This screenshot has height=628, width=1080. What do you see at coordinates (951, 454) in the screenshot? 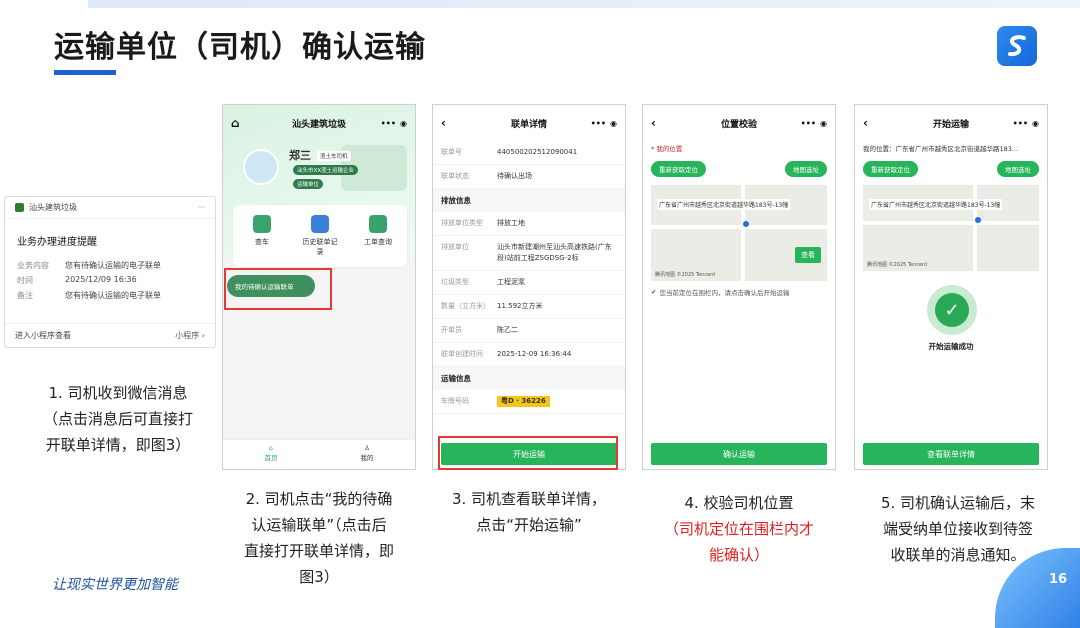
I see `view-manifest-button: 查看联单详情` at bounding box center [951, 454].